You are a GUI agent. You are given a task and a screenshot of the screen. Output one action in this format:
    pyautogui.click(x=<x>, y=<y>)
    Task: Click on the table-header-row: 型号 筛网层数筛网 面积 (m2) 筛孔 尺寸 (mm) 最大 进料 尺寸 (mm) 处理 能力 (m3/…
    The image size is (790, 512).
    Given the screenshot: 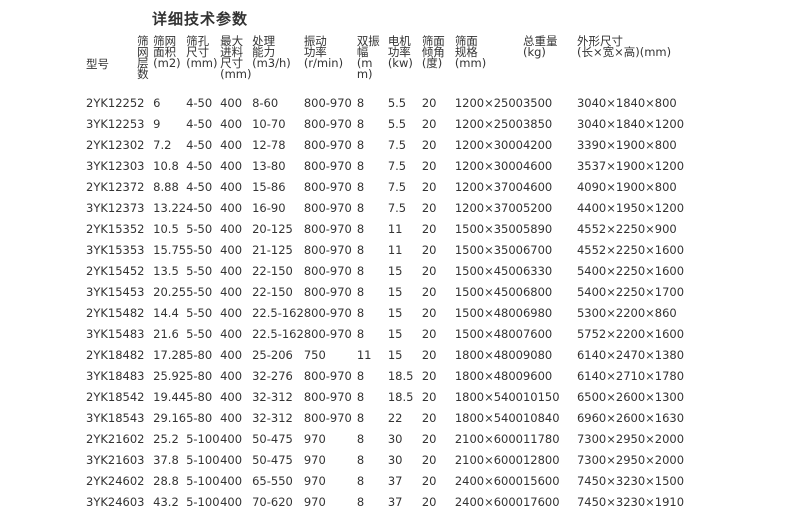 What is the action you would take?
    pyautogui.click(x=385, y=63)
    